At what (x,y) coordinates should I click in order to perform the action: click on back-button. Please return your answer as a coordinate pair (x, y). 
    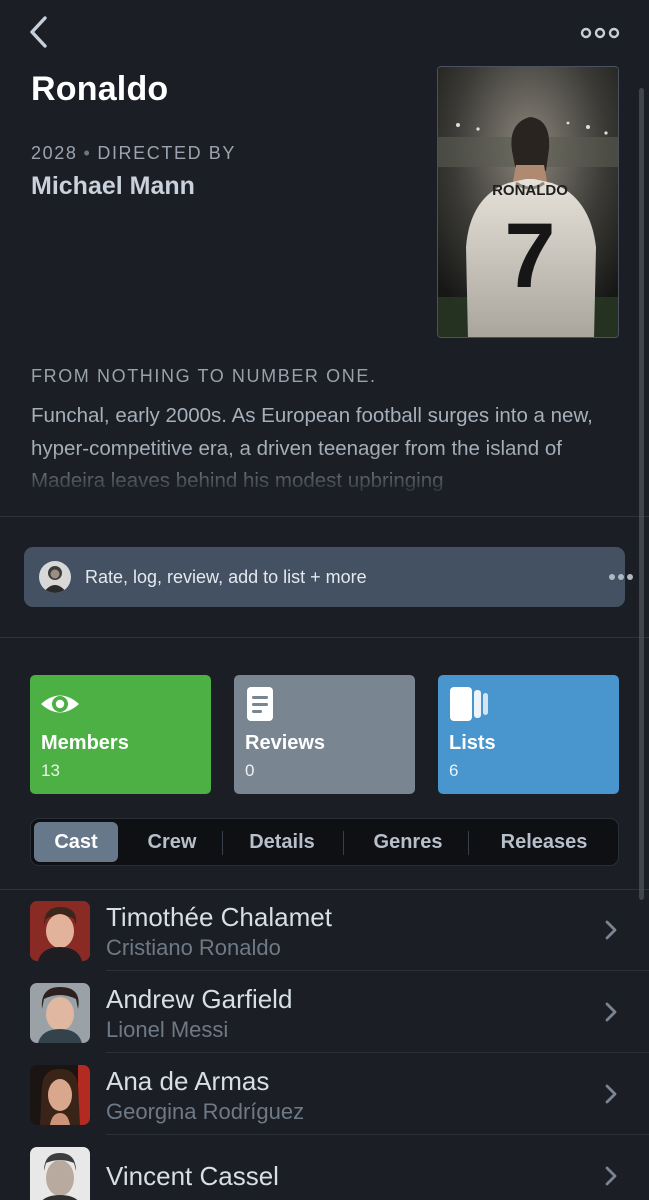
    Looking at the image, I should click on (40, 32).